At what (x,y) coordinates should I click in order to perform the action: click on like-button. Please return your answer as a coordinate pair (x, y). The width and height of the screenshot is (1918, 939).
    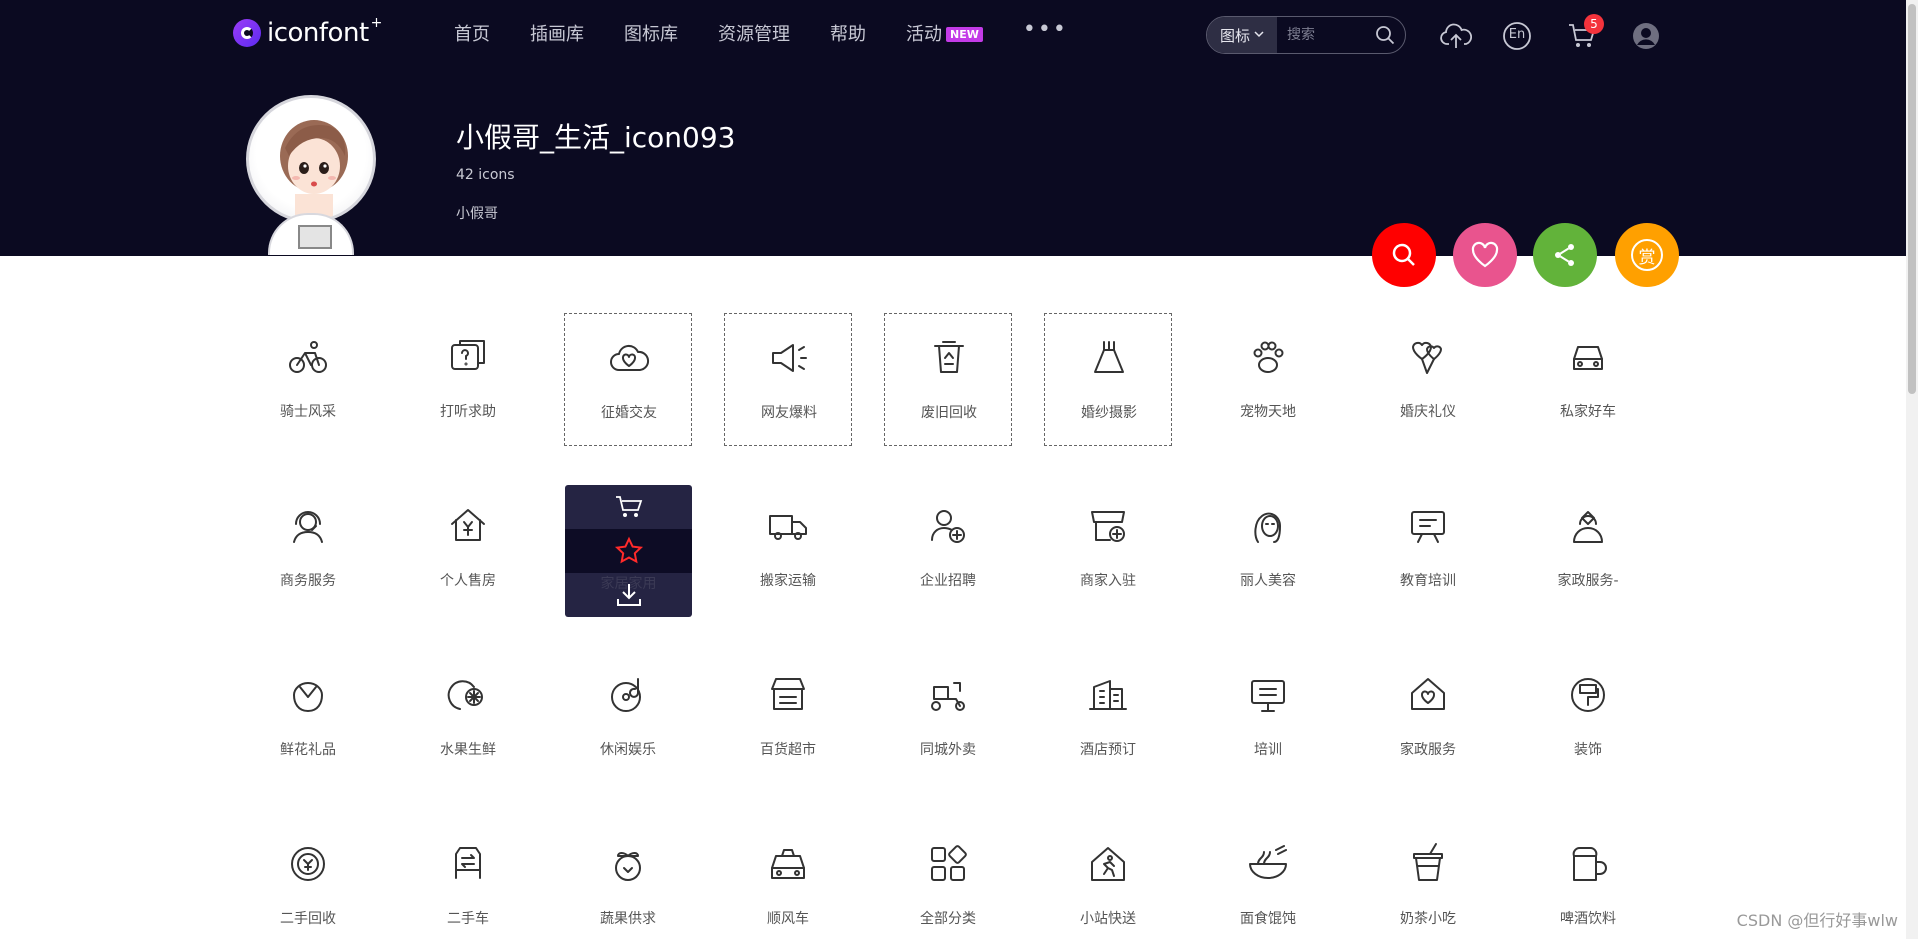
    Looking at the image, I should click on (1485, 255).